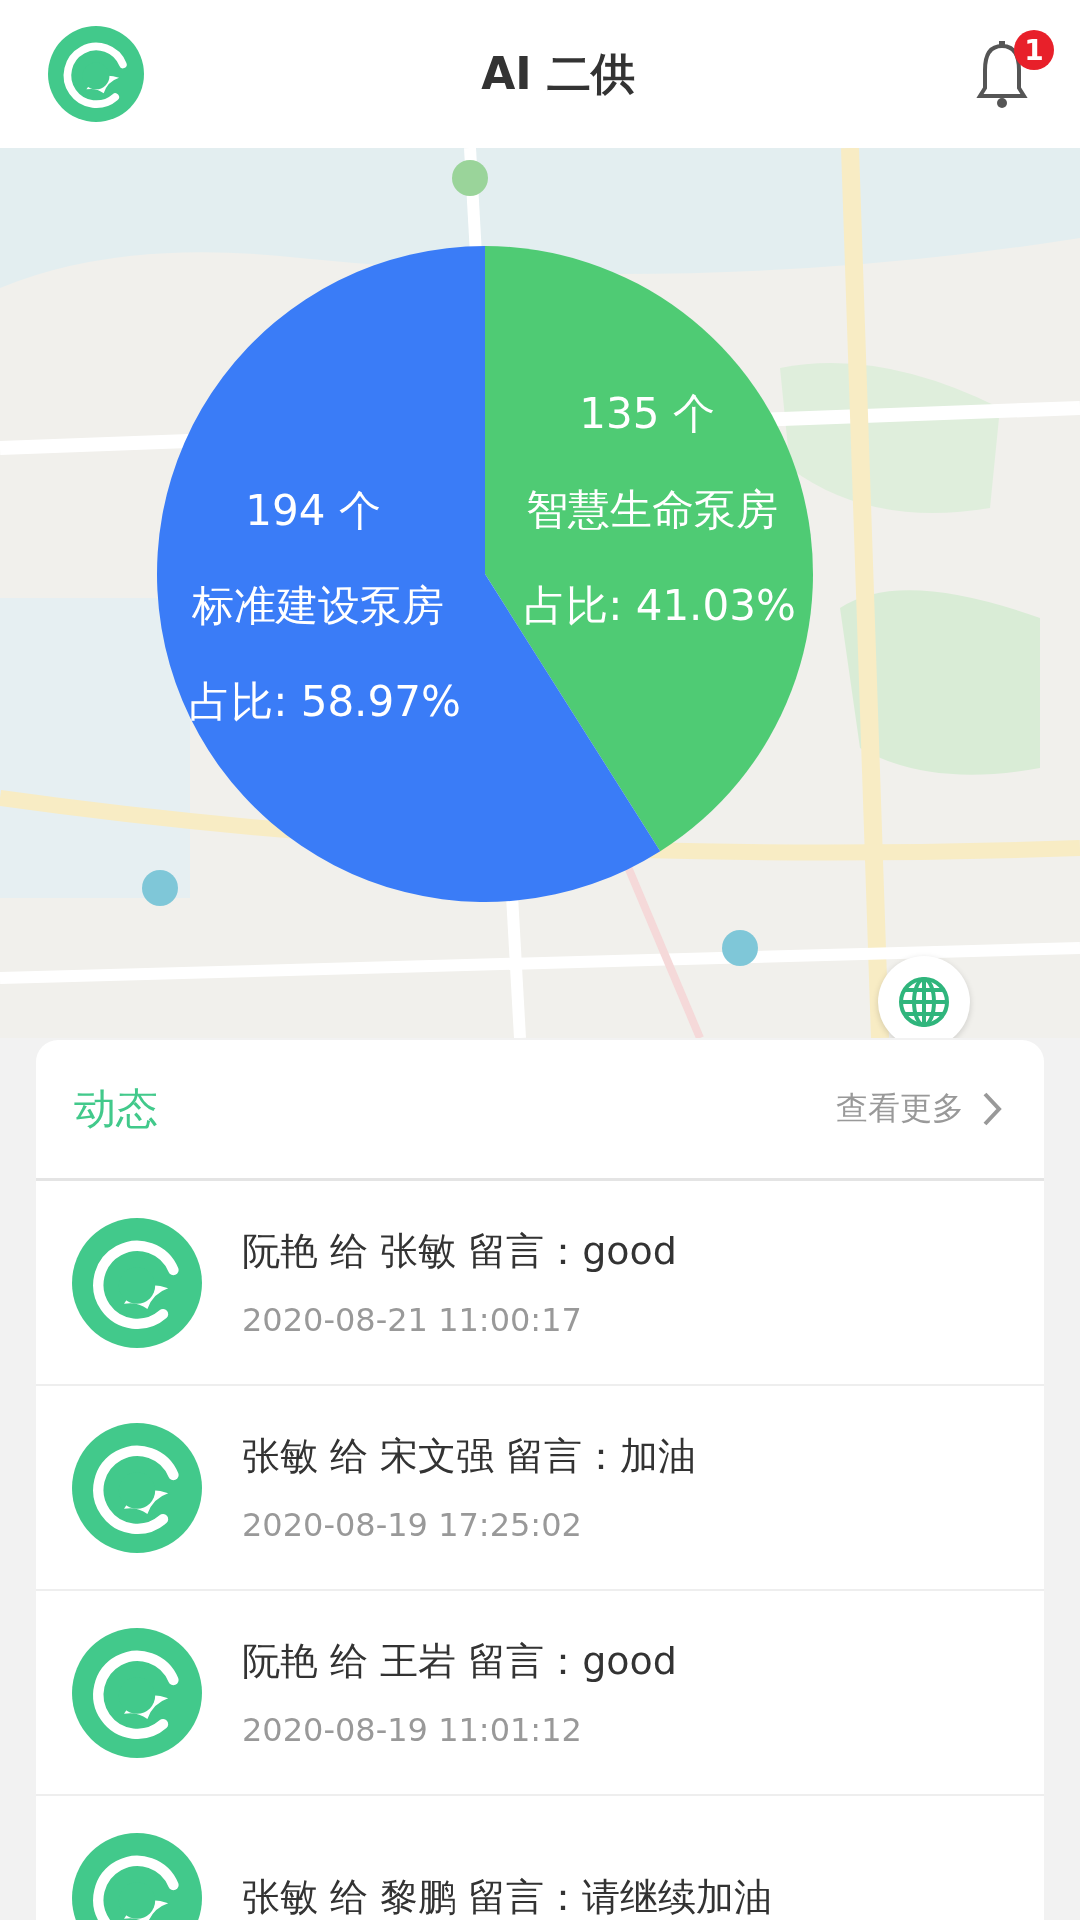 The width and height of the screenshot is (1080, 1920). What do you see at coordinates (652, 509) in the screenshot?
I see `slice-name: 智慧生命泵房` at bounding box center [652, 509].